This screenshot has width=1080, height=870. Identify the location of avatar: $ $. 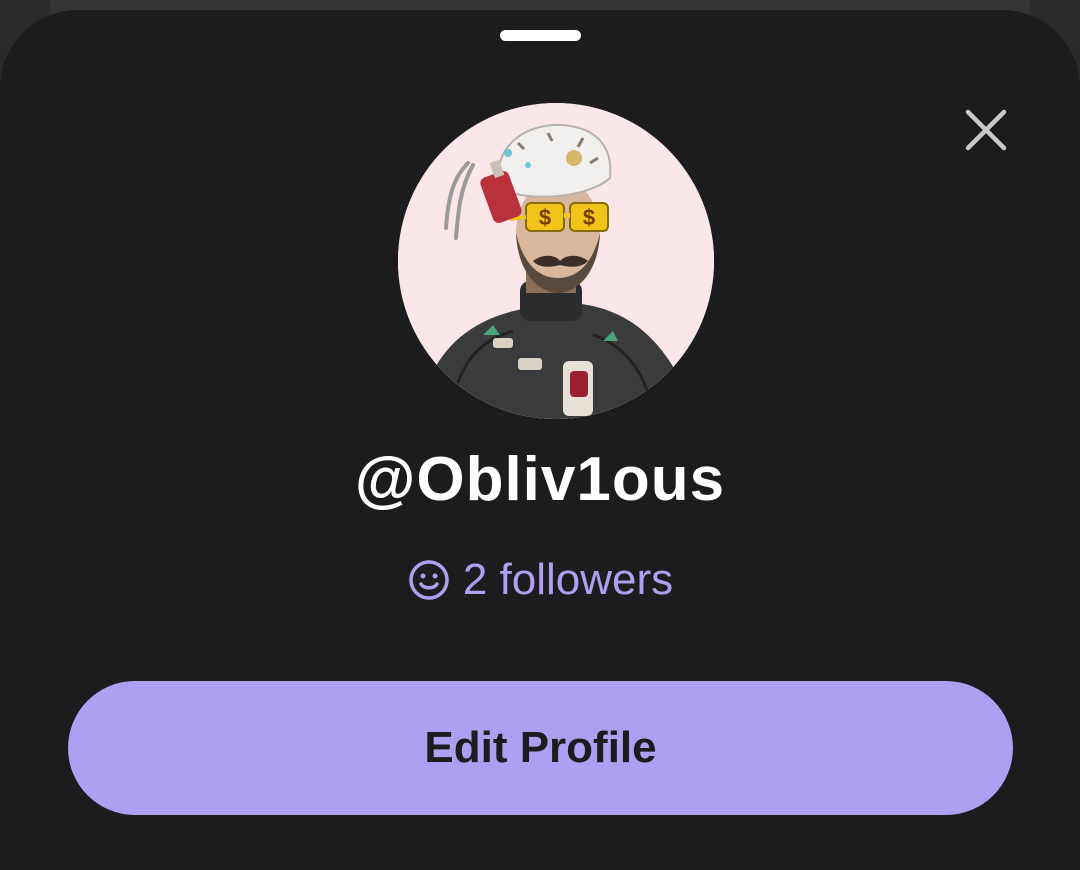
(556, 261).